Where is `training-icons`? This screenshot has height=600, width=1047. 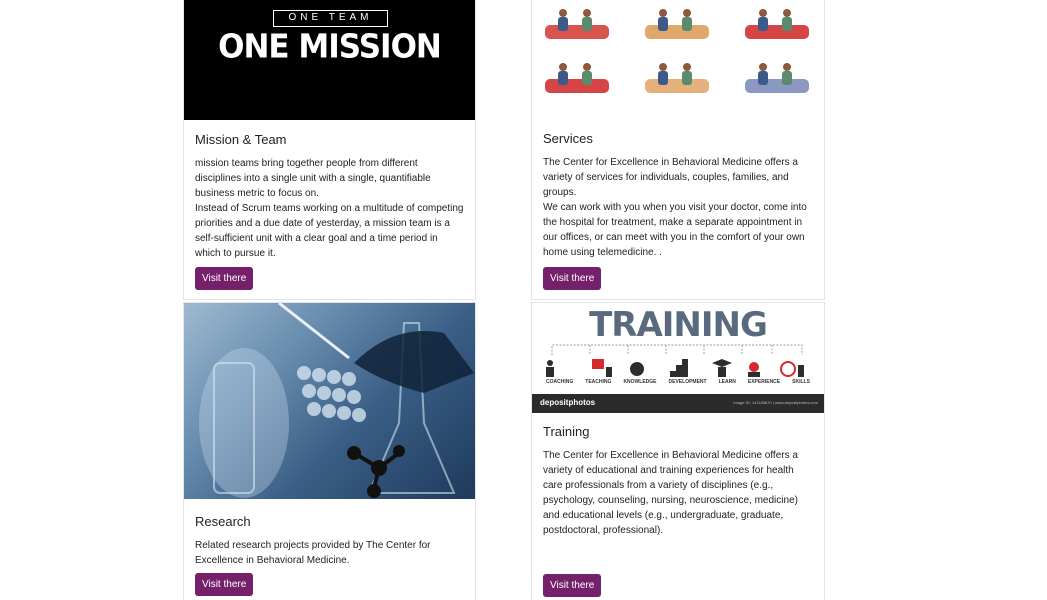 training-icons is located at coordinates (675, 360).